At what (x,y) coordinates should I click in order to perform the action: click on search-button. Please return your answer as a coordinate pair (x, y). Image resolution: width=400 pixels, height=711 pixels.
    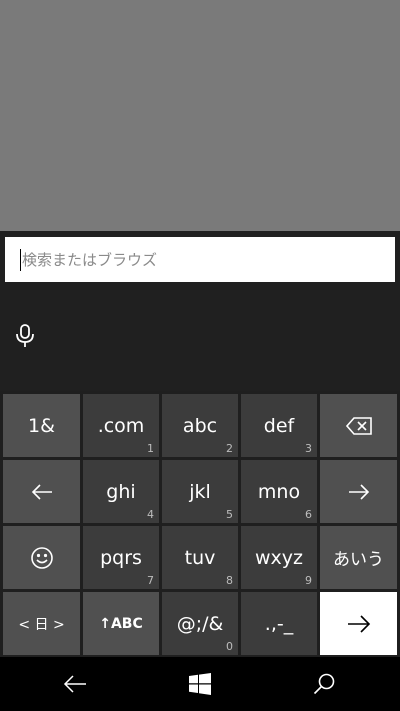
    Looking at the image, I should click on (324, 684).